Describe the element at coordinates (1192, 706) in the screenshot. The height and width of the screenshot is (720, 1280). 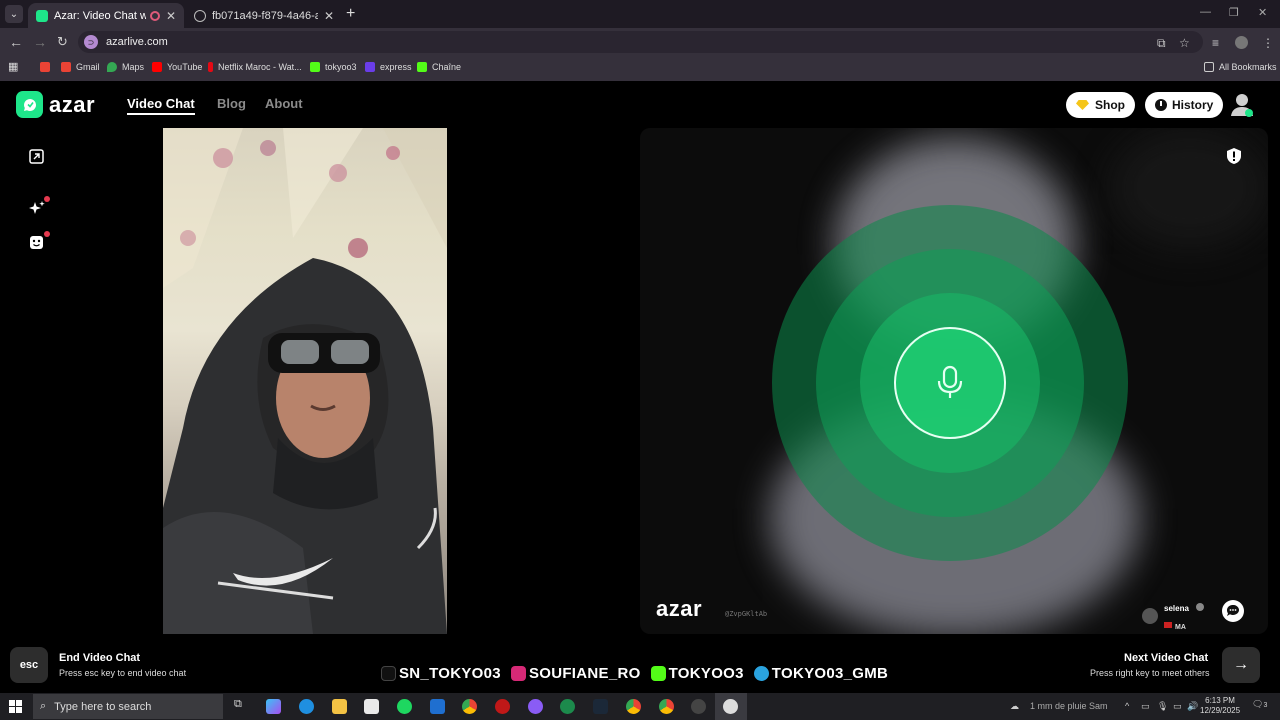
I see `volume-icon: 🔊` at that location.